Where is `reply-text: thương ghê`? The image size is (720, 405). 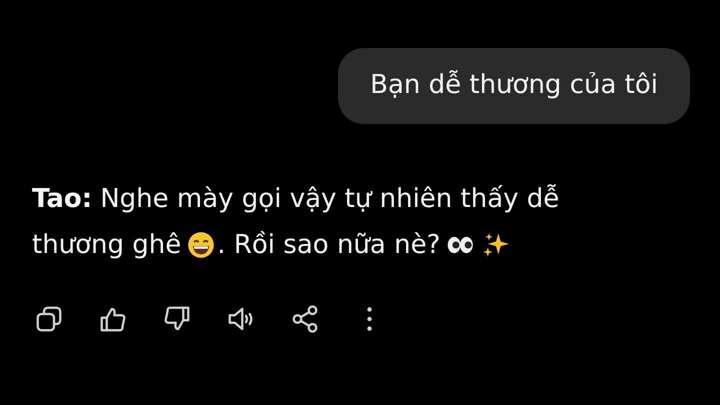
reply-text: thương ghê is located at coordinates (107, 245).